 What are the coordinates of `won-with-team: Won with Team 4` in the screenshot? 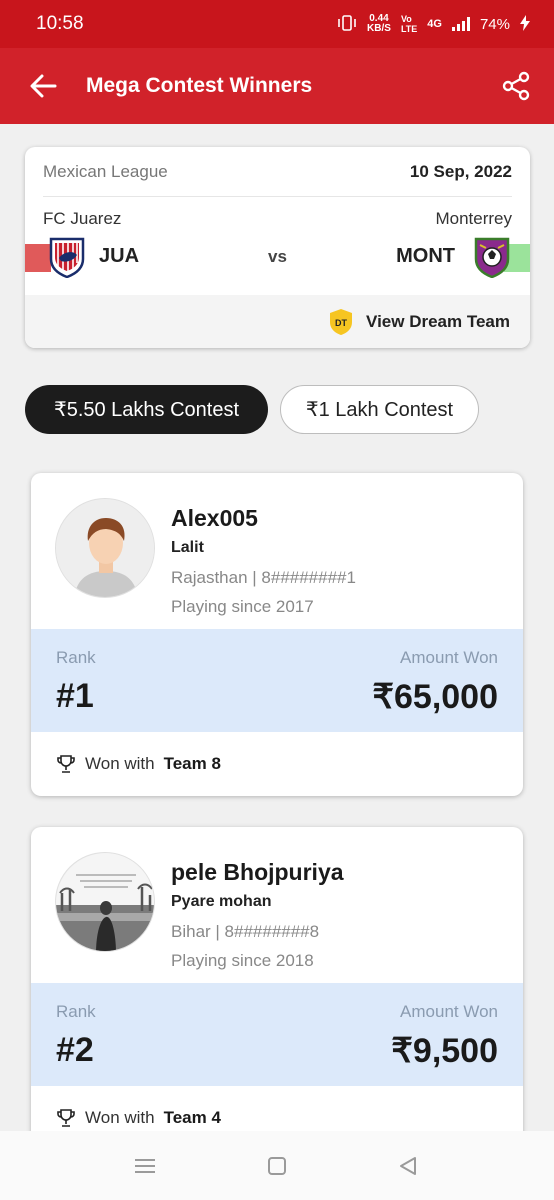 It's located at (138, 1118).